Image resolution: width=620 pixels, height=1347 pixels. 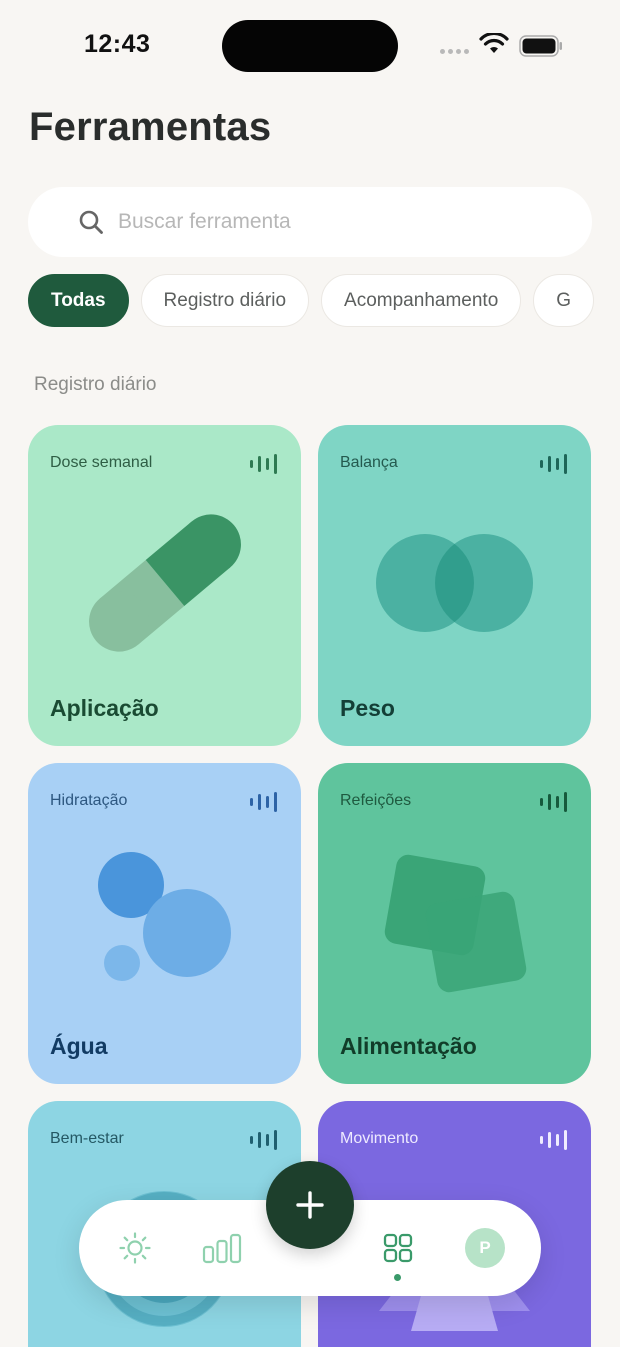 I want to click on plus-icon, so click(x=310, y=1205).